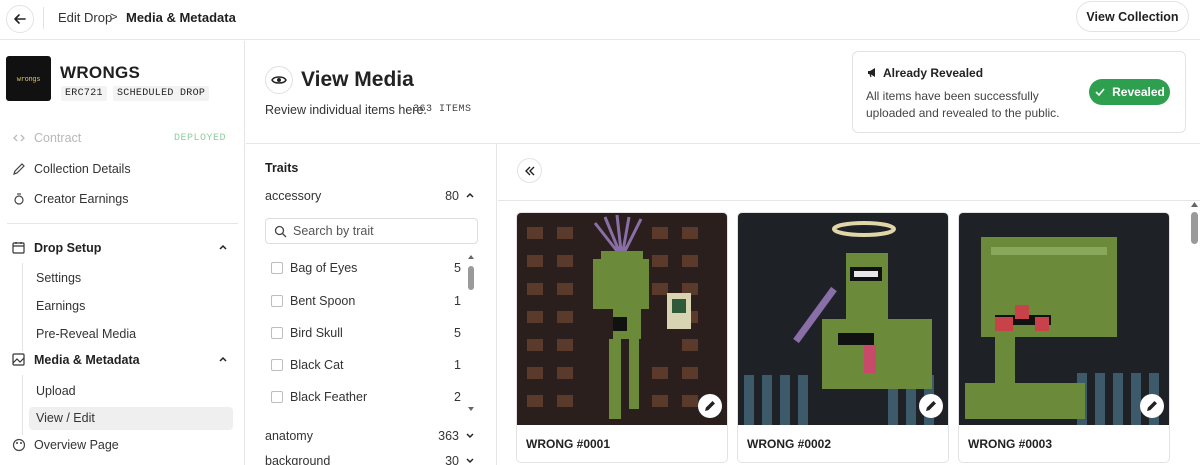 This screenshot has height=465, width=1200. Describe the element at coordinates (100, 72) in the screenshot. I see `collection-name: WRONGS` at that location.